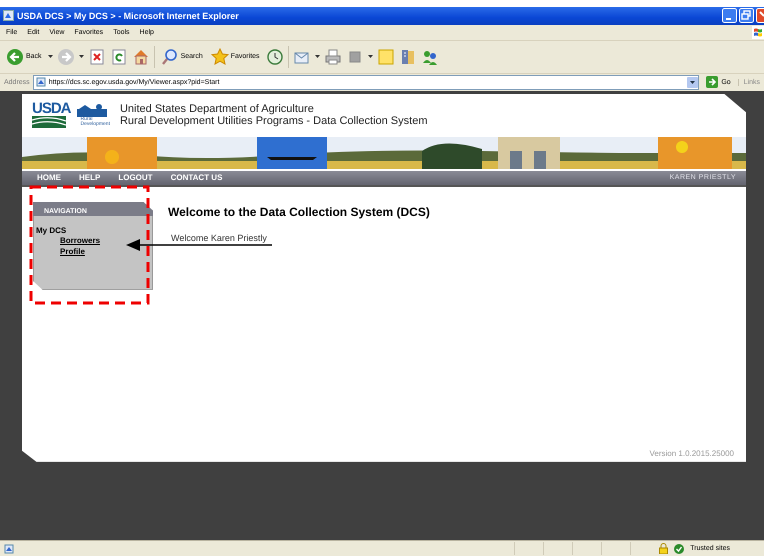 The width and height of the screenshot is (764, 556). What do you see at coordinates (217, 109) in the screenshot?
I see `site-title: United States Department of Agriculture` at bounding box center [217, 109].